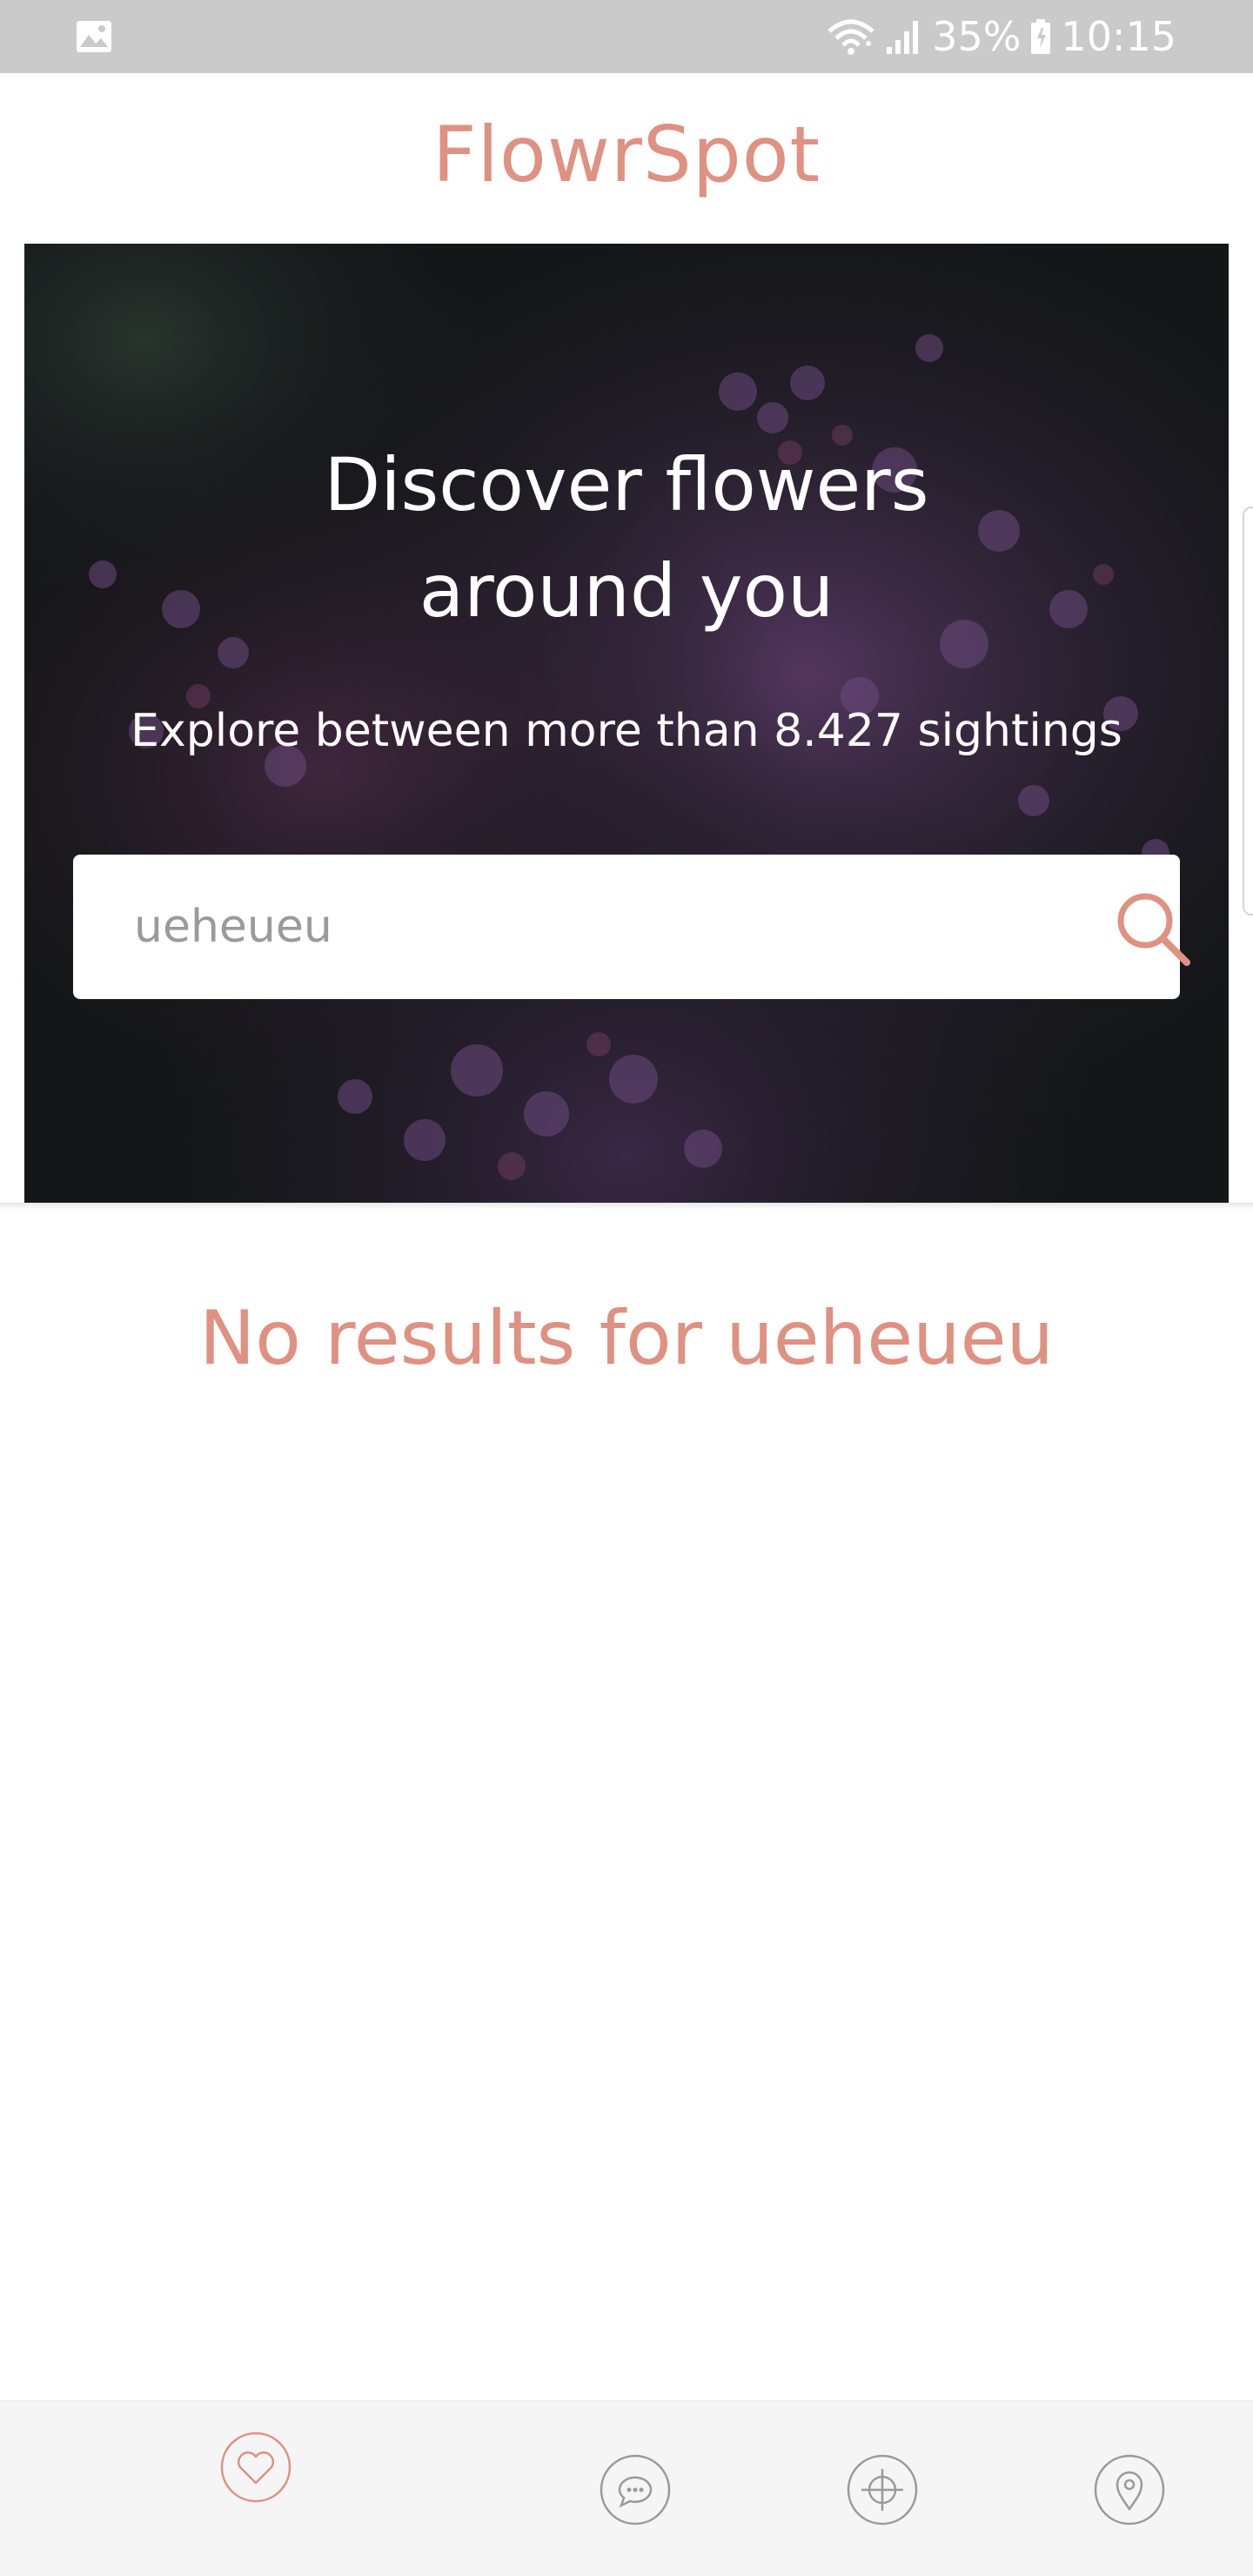  I want to click on nav-comments, so click(635, 2489).